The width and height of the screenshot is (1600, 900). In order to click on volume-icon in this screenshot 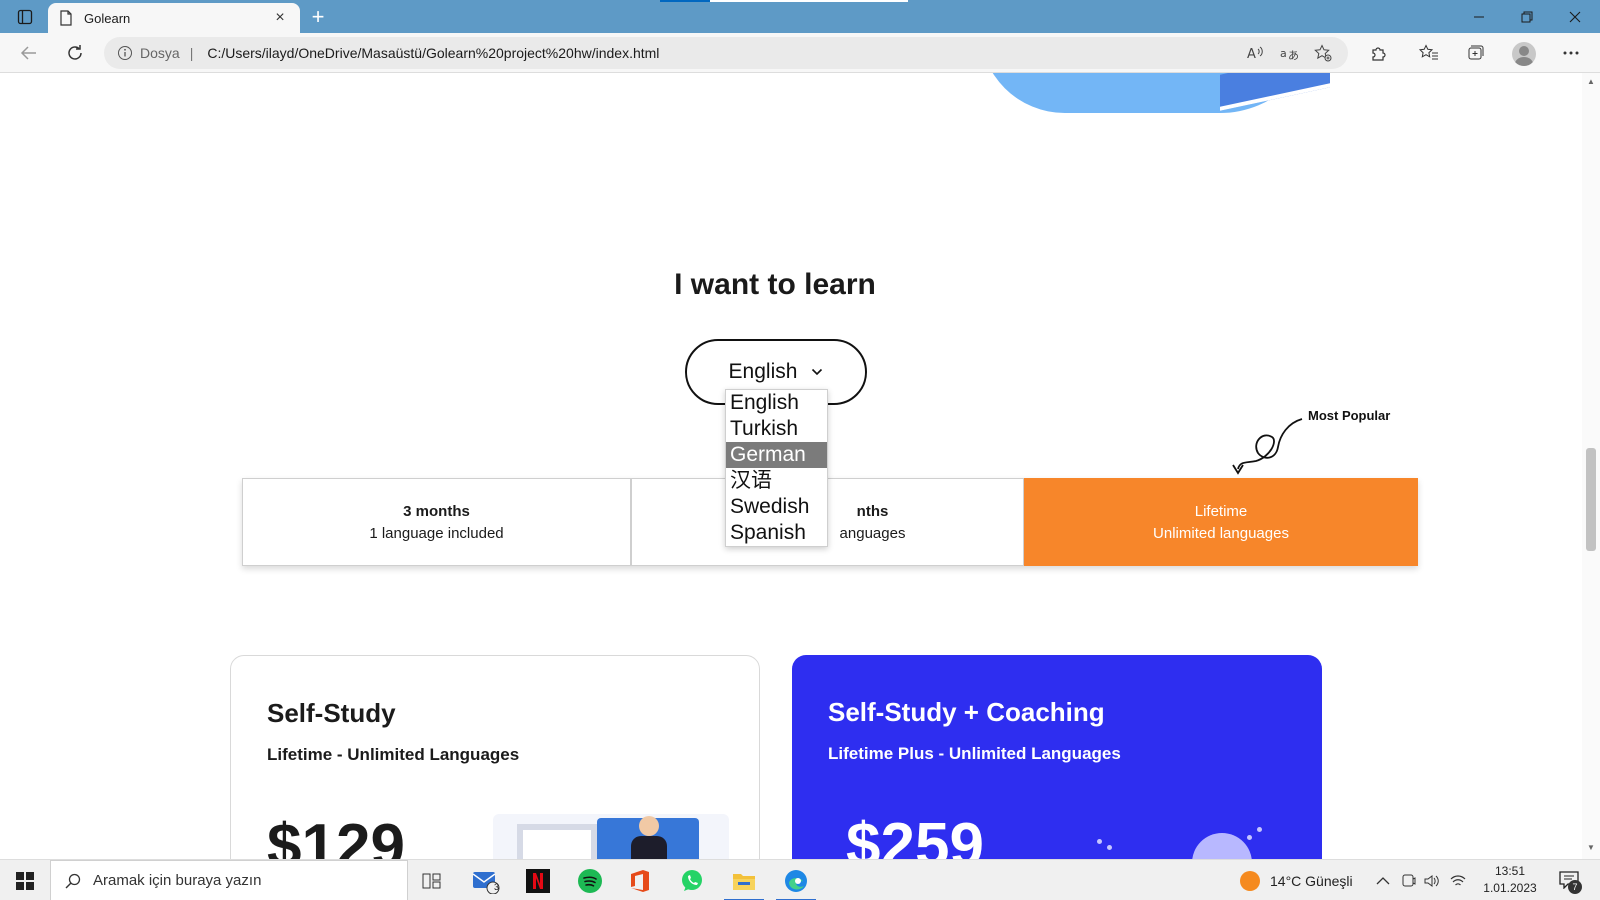, I will do `click(1432, 880)`.